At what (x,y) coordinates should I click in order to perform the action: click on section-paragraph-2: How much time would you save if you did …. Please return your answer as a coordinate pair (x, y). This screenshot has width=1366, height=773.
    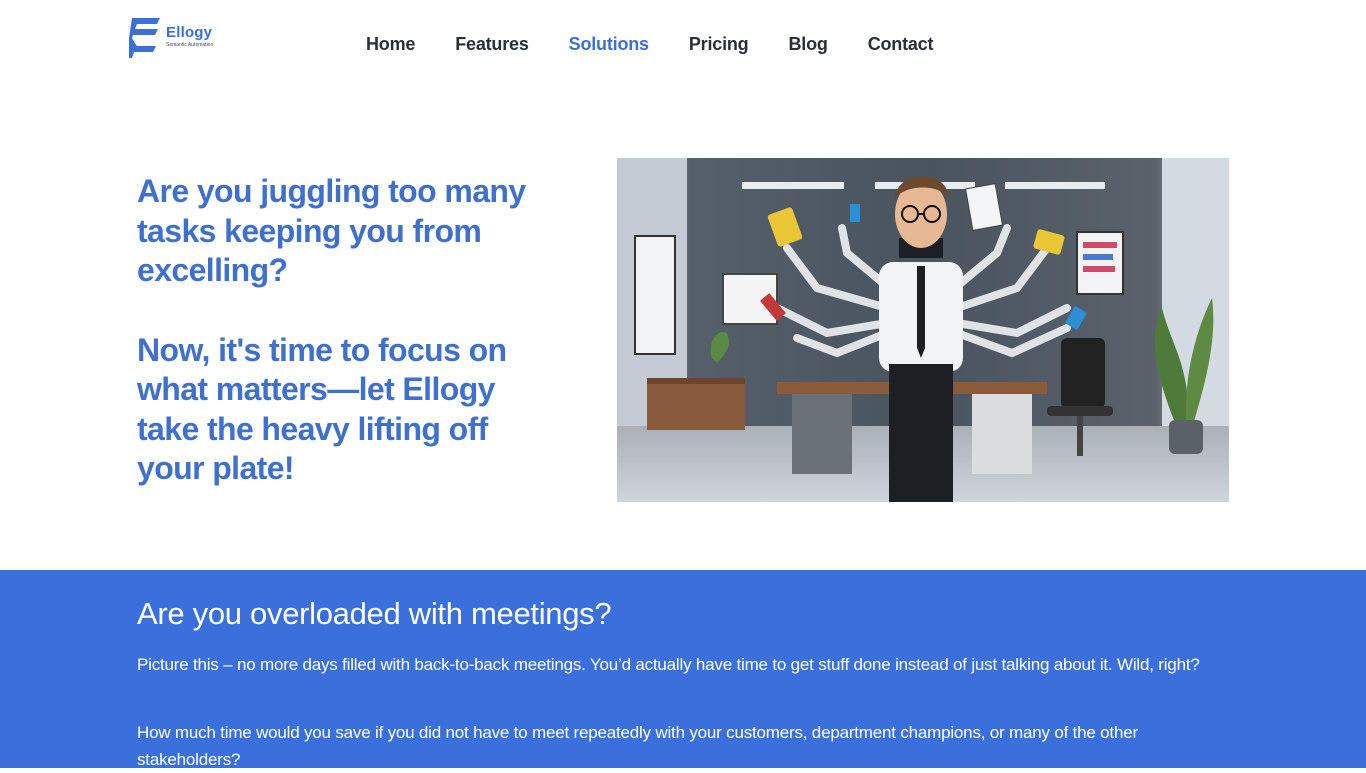
    Looking at the image, I should click on (637, 746).